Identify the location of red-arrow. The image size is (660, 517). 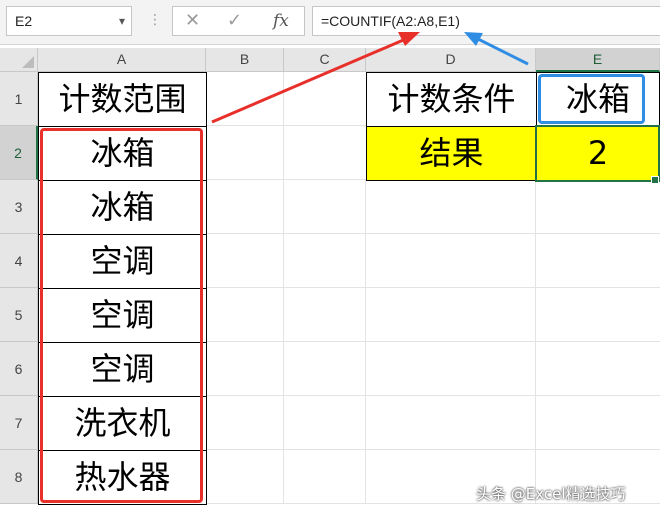
(310, 80).